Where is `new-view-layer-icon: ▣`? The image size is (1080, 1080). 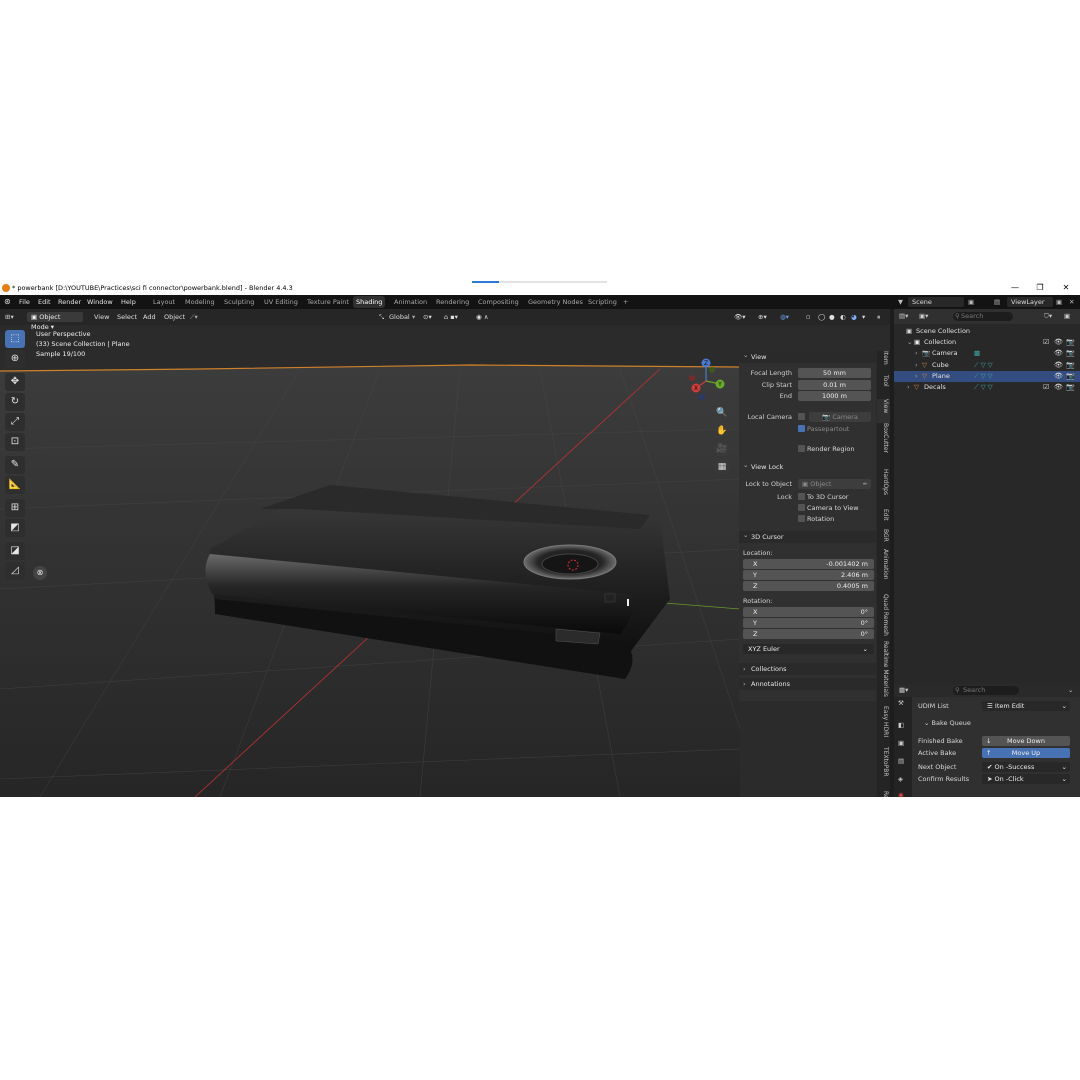 new-view-layer-icon: ▣ is located at coordinates (1059, 302).